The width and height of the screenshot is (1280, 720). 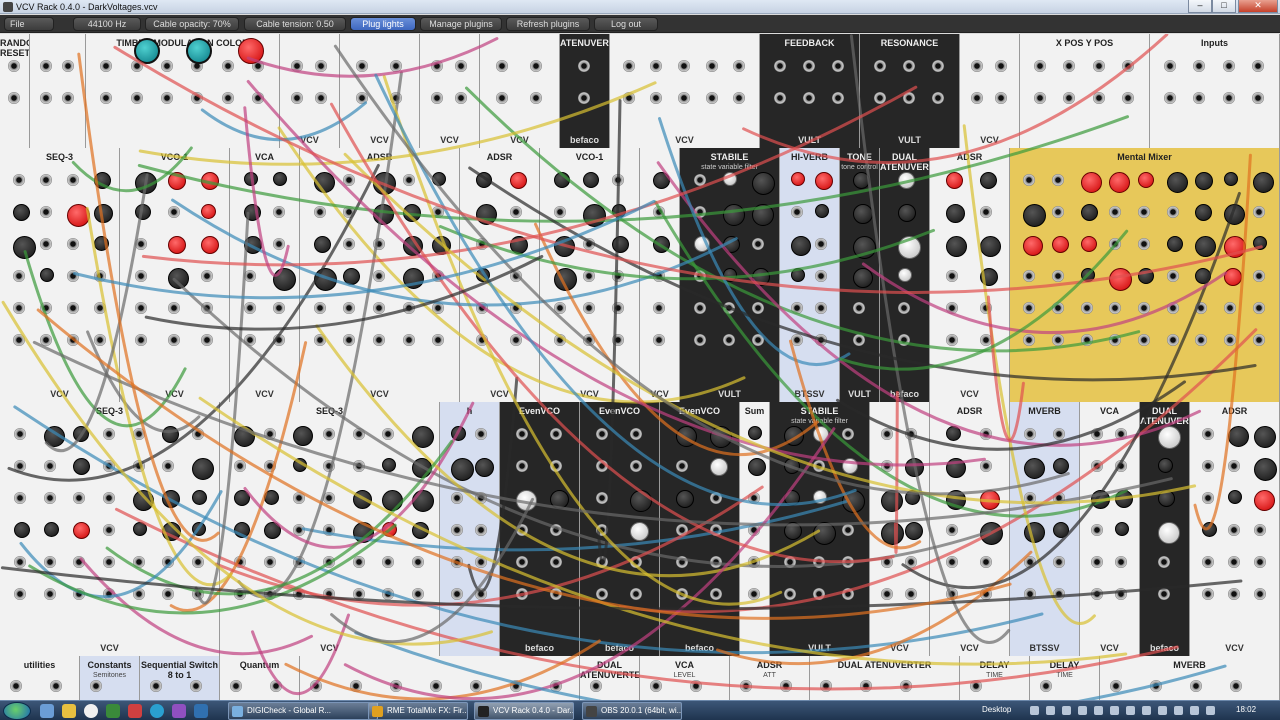 I want to click on module-panel: ADSR VCV, so click(x=380, y=275).